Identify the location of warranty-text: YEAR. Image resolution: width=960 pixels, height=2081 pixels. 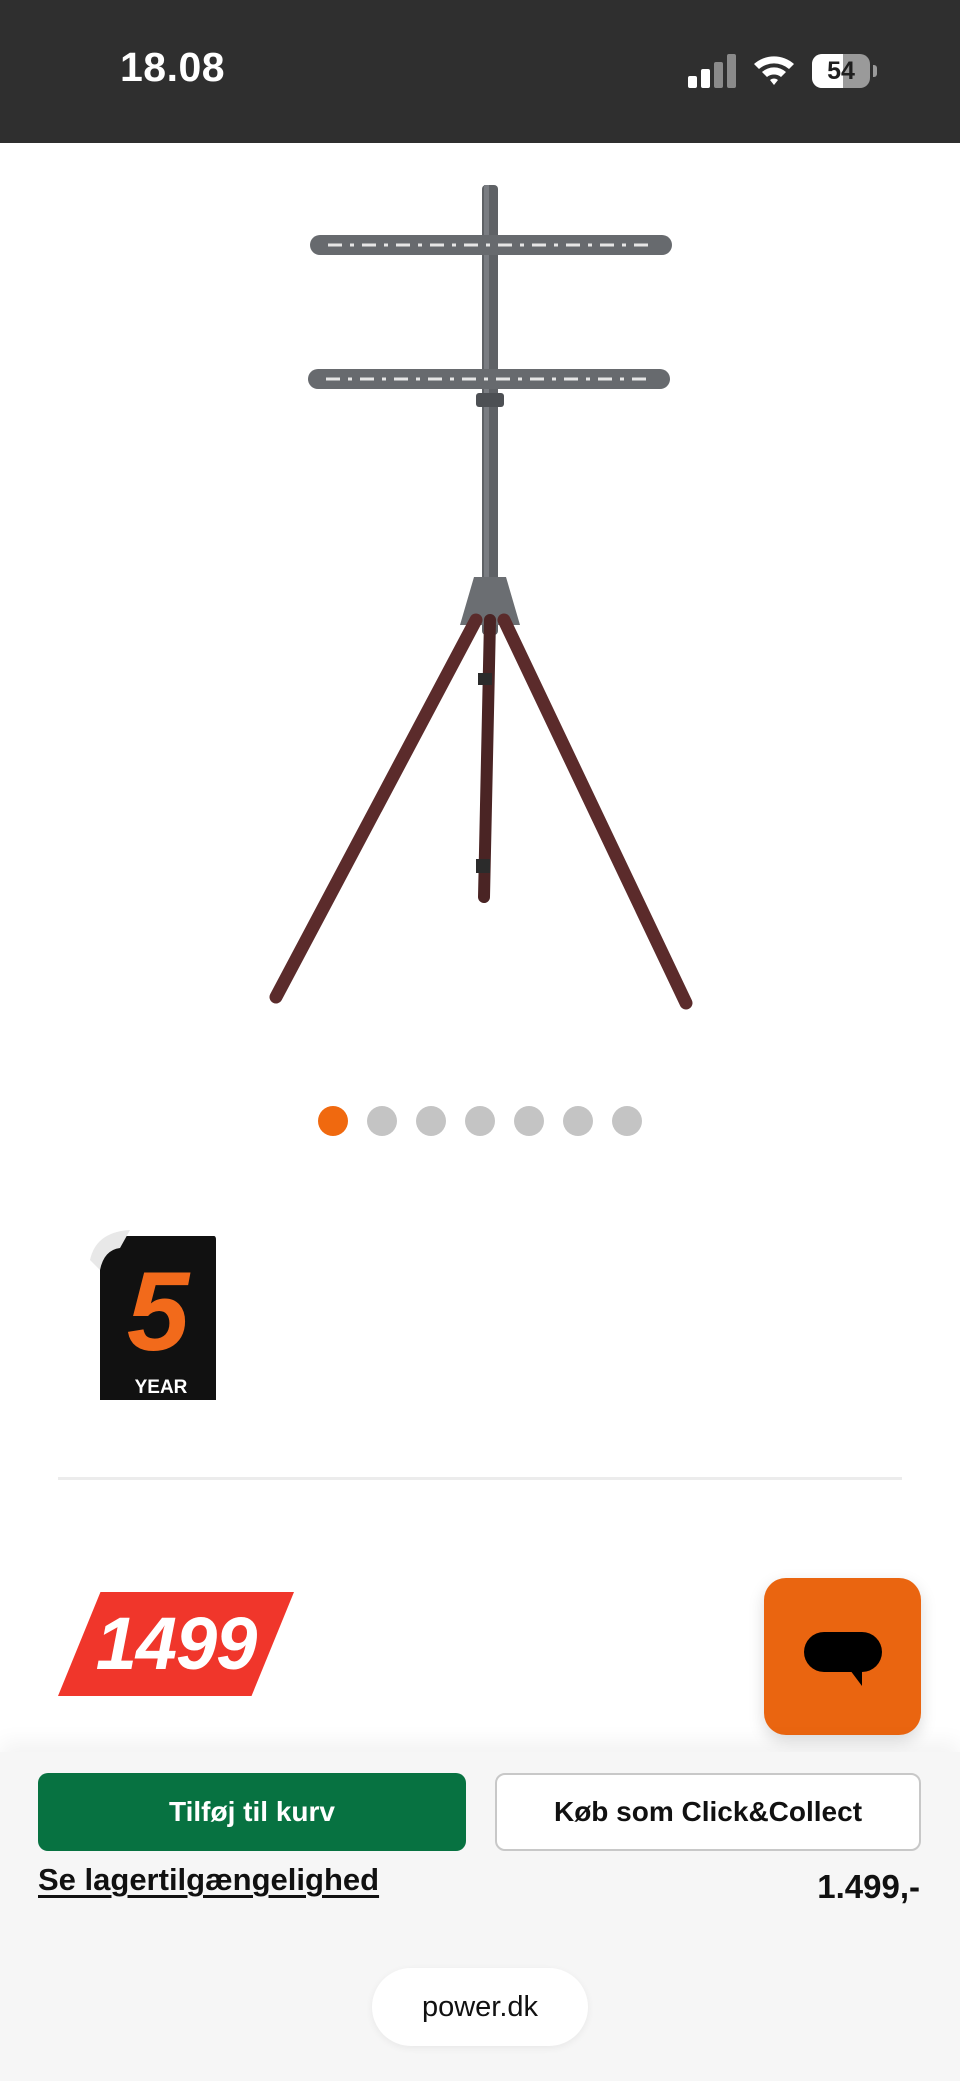
(161, 1387).